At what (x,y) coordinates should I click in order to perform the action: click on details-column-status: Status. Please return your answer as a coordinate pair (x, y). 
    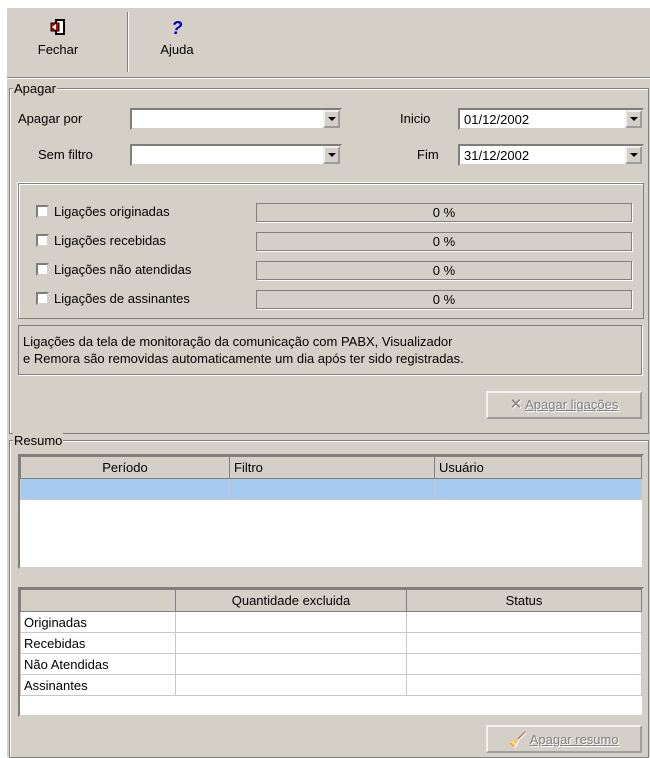
    Looking at the image, I should click on (524, 600).